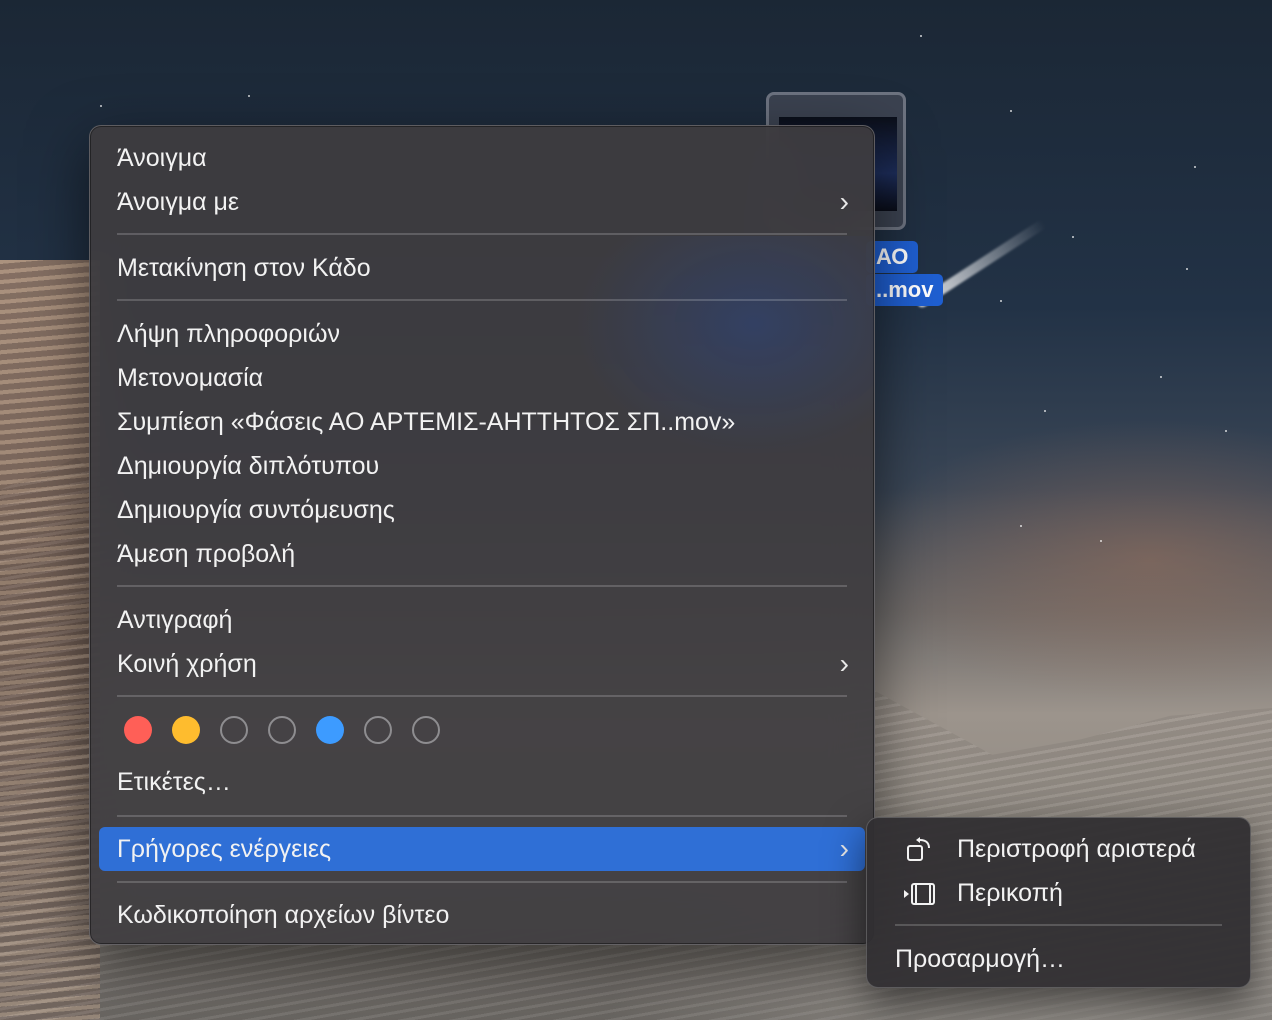 The image size is (1272, 1020). I want to click on menu-item-label: Λήψη πληροφοριών, so click(228, 334).